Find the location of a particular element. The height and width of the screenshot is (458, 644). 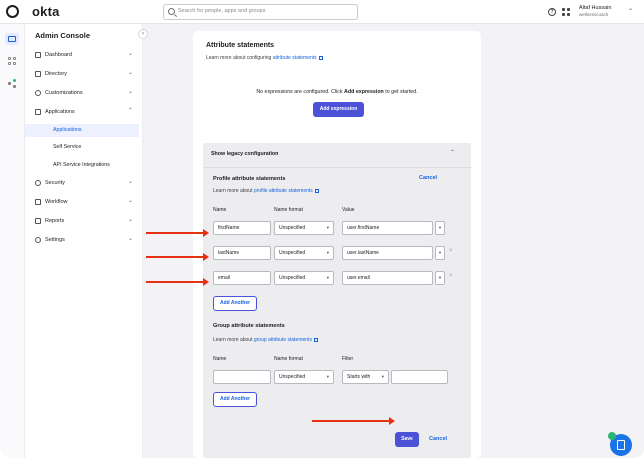

rail-admin-button is located at coordinates (12, 39).